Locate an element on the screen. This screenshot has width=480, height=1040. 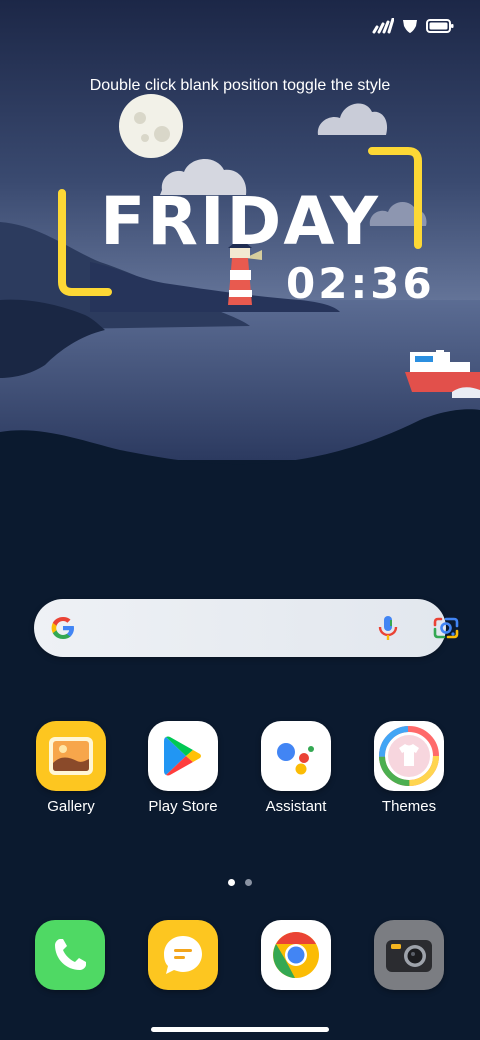
clock-time: 02:36 is located at coordinates (360, 284).